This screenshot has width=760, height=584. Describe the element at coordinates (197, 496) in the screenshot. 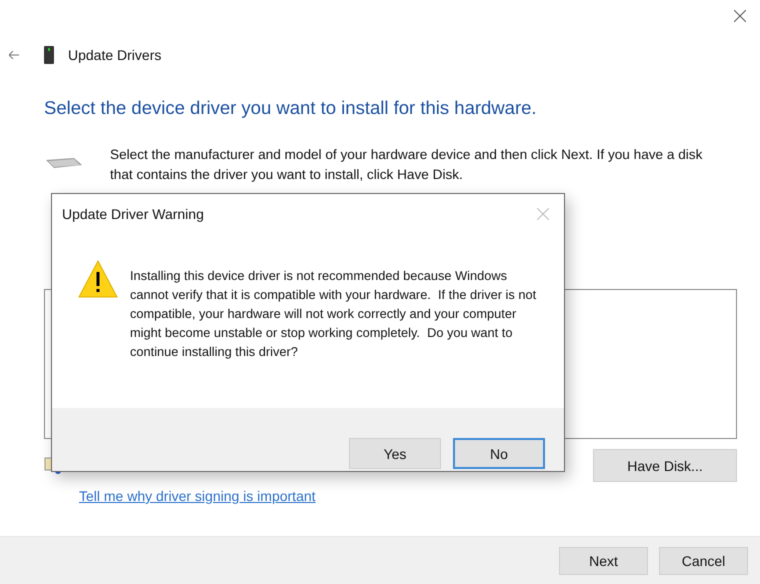

I see `driver-signing-link: Tell me why driver signing is important` at that location.